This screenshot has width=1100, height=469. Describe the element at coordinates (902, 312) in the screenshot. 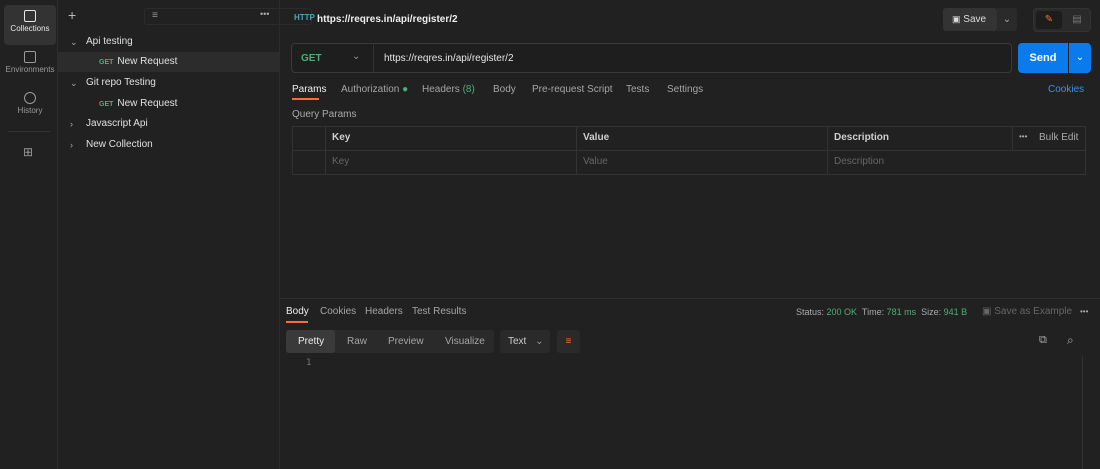

I see `time-value: 781 ms` at that location.